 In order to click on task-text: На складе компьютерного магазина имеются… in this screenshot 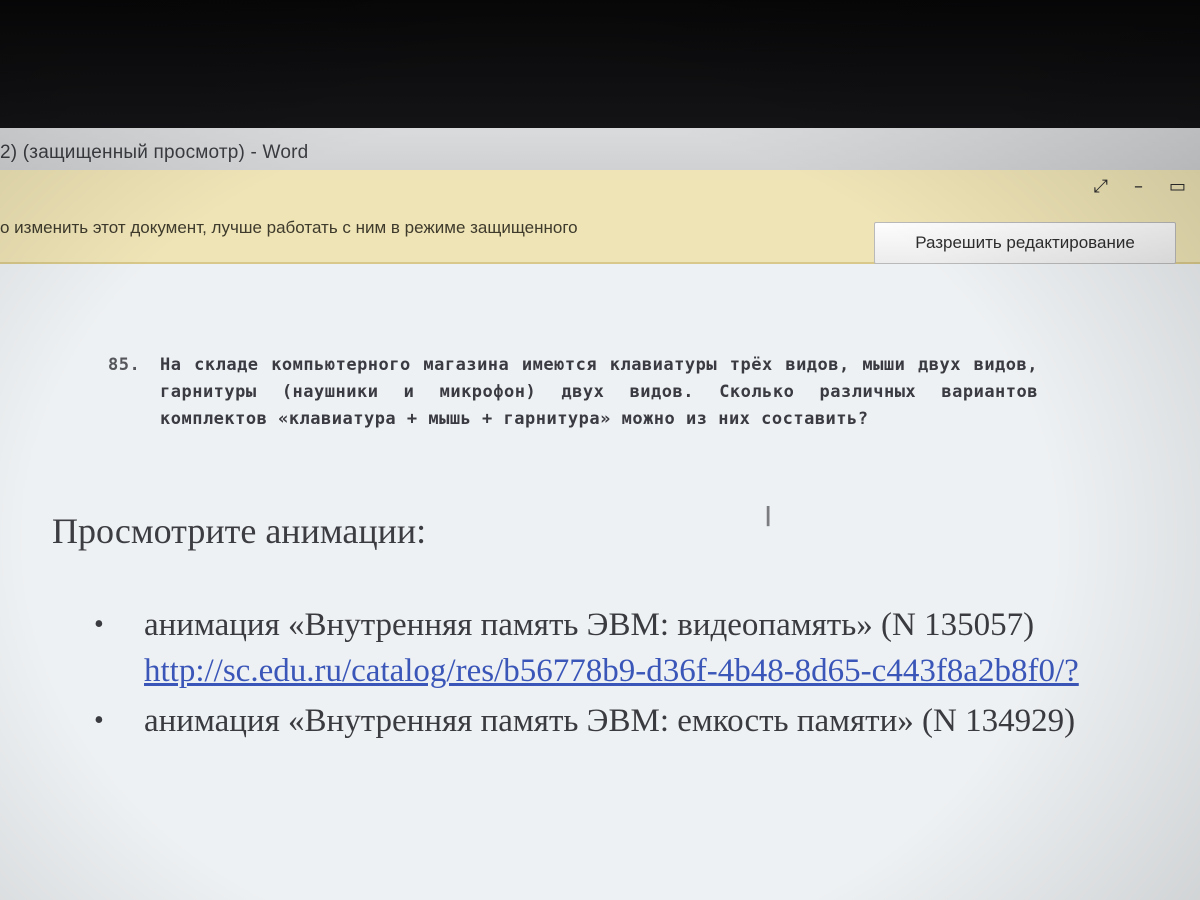, I will do `click(599, 392)`.